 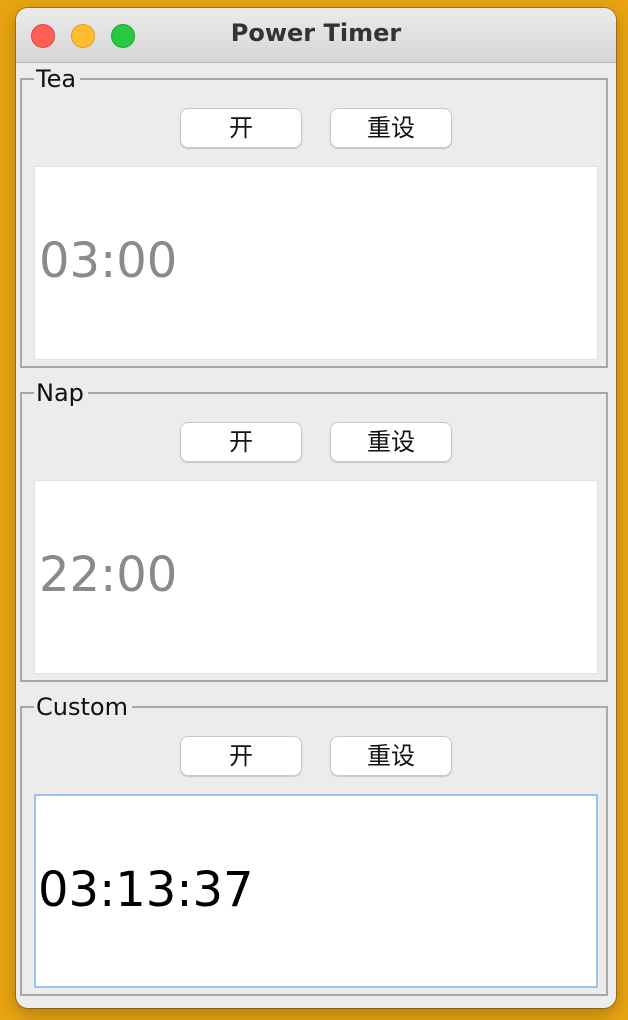 What do you see at coordinates (391, 442) in the screenshot?
I see `nap-reset-button: 重设` at bounding box center [391, 442].